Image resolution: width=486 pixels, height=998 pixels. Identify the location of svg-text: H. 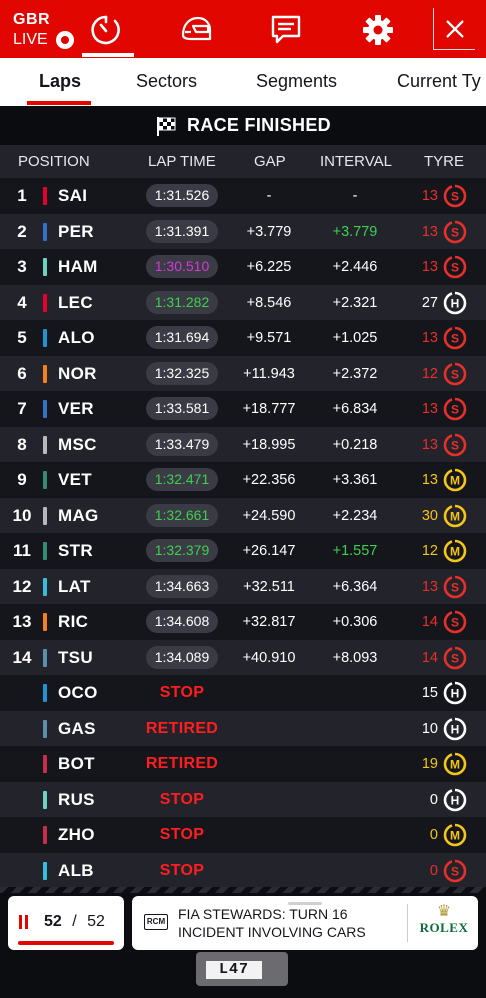
(455, 800).